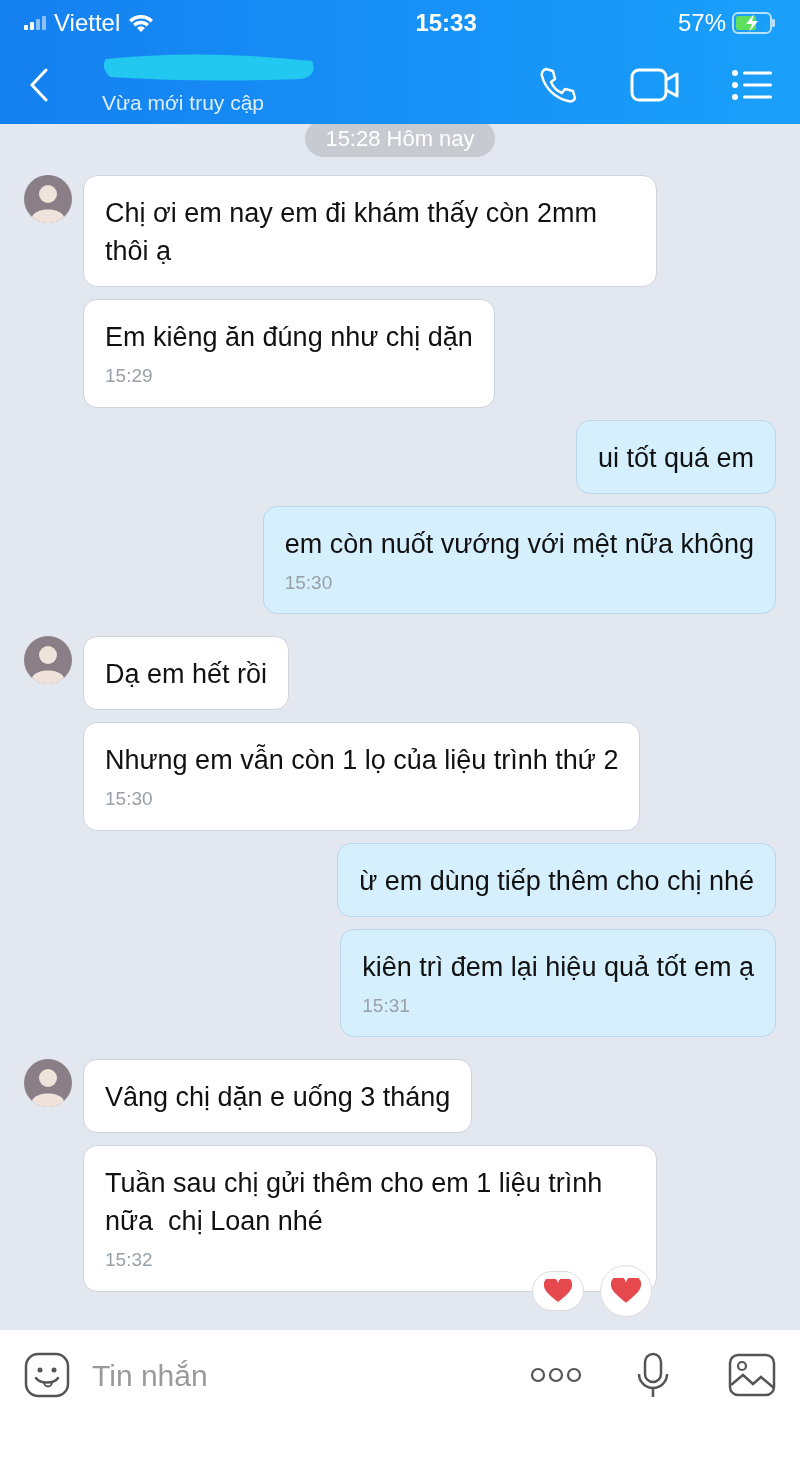  What do you see at coordinates (35, 22) in the screenshot?
I see `signal-icon` at bounding box center [35, 22].